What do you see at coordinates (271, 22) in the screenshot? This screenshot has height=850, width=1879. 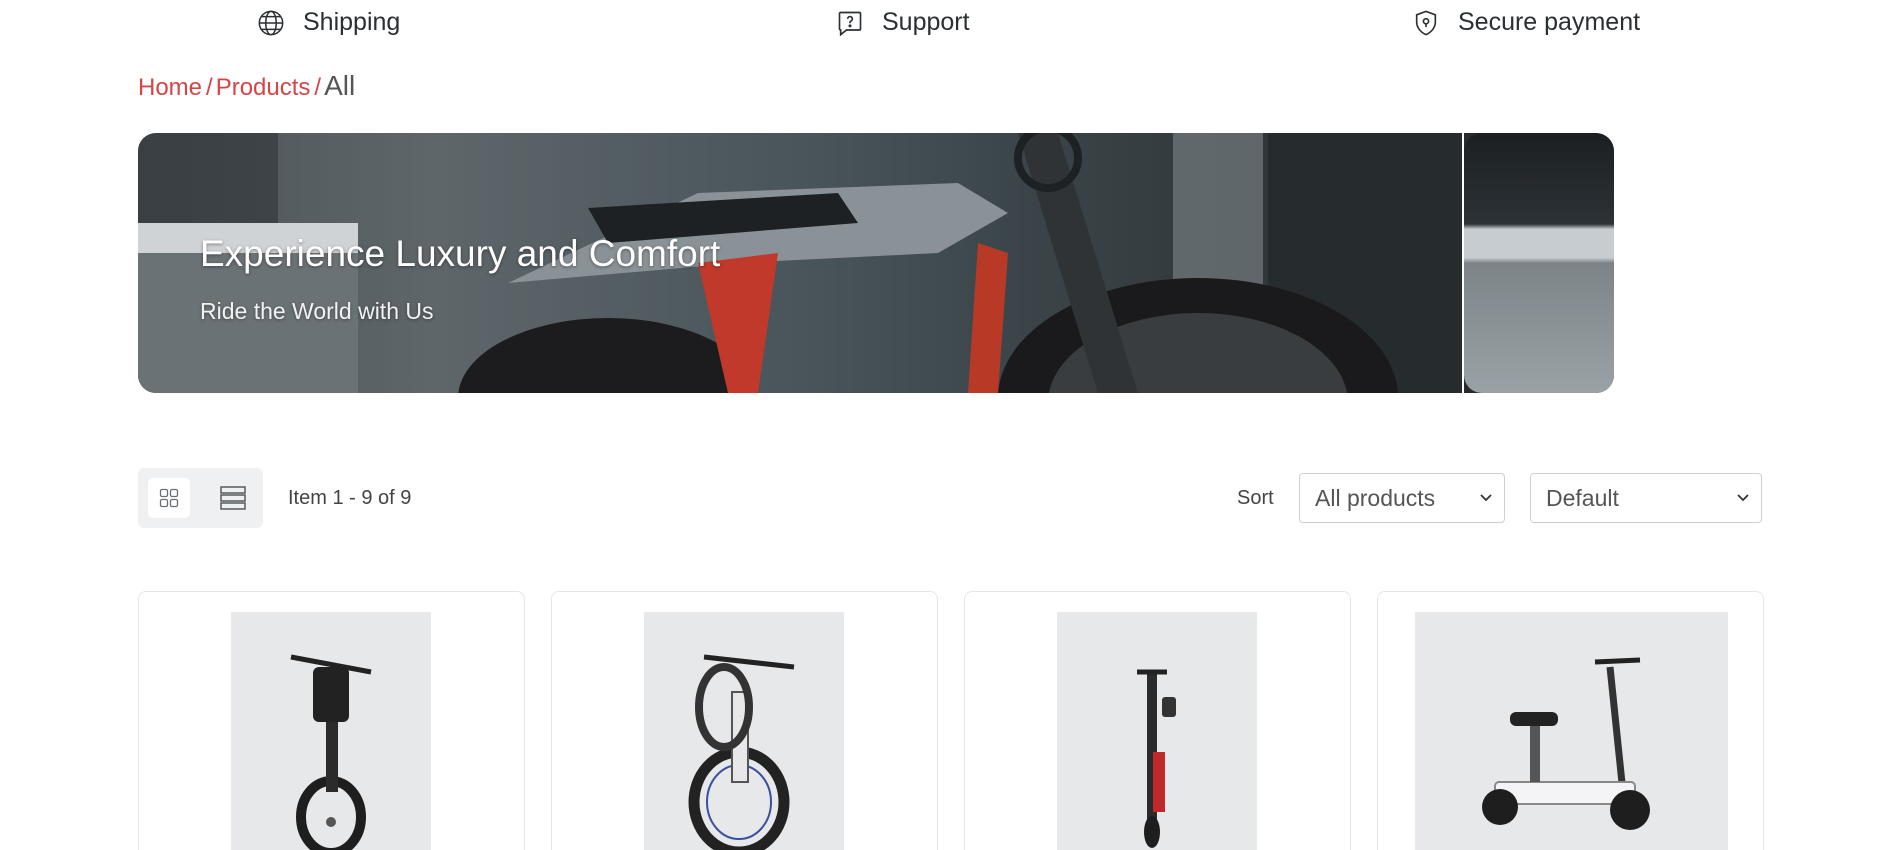 I see `globe-icon` at bounding box center [271, 22].